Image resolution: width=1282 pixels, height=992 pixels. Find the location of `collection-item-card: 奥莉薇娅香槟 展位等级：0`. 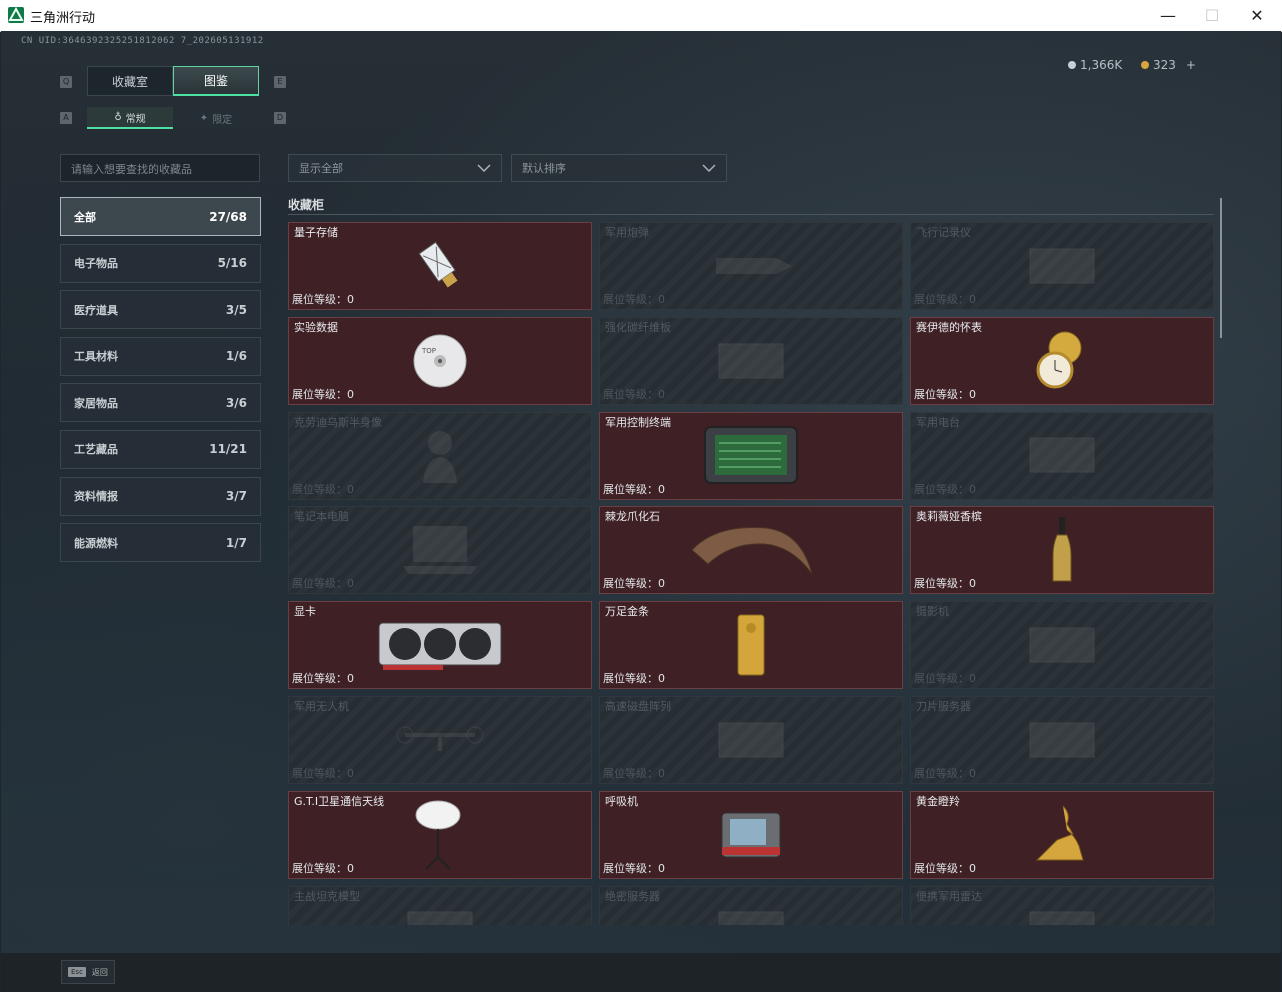

collection-item-card: 奥莉薇娅香槟 展位等级：0 is located at coordinates (1062, 550).